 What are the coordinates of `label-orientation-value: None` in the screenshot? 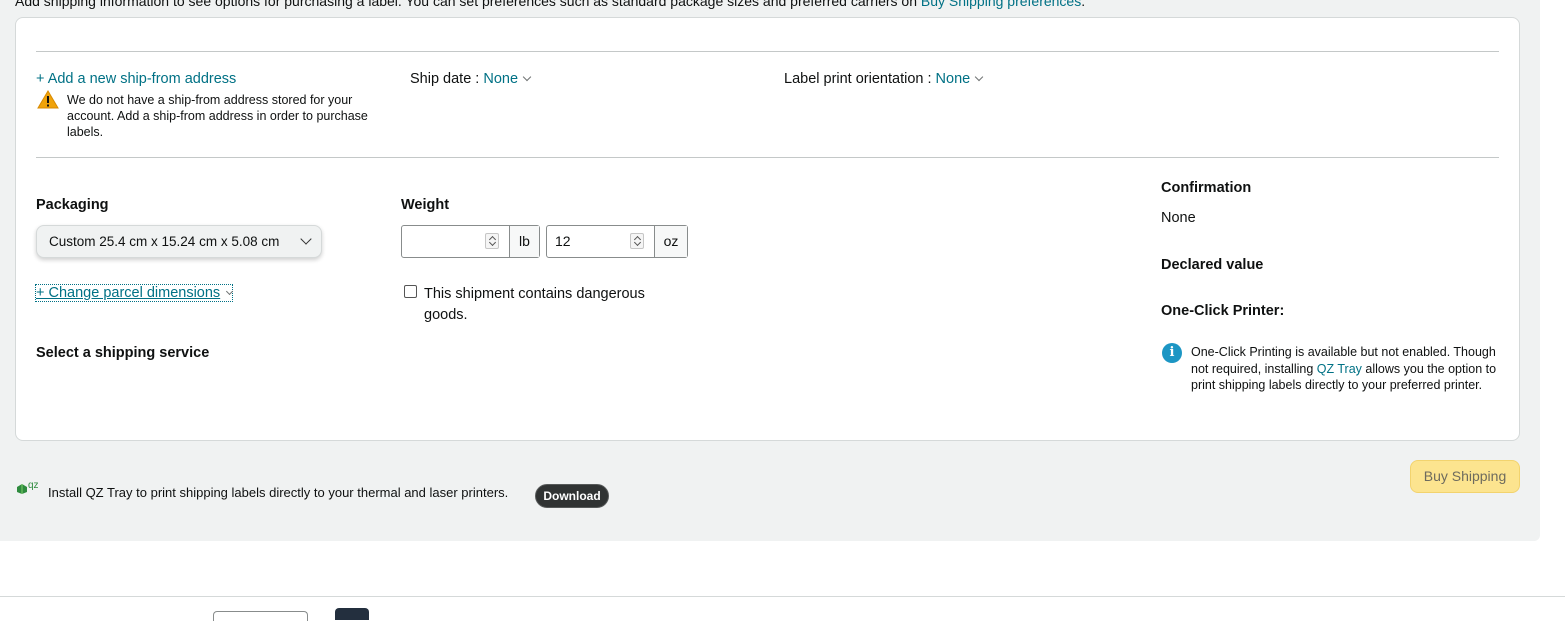 It's located at (953, 79).